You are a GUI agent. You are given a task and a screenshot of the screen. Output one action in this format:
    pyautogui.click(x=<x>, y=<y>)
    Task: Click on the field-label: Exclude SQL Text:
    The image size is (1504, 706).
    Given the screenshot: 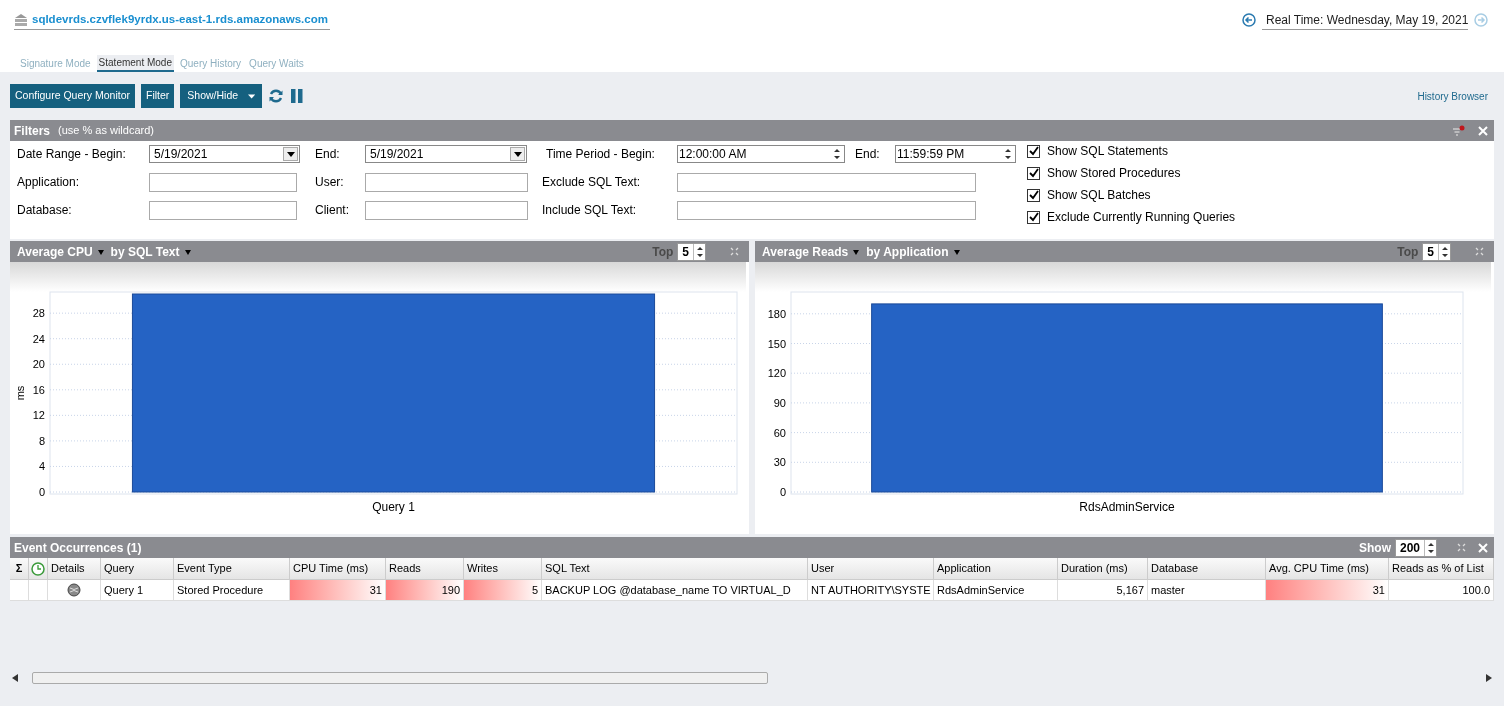 What is the action you would take?
    pyautogui.click(x=592, y=182)
    